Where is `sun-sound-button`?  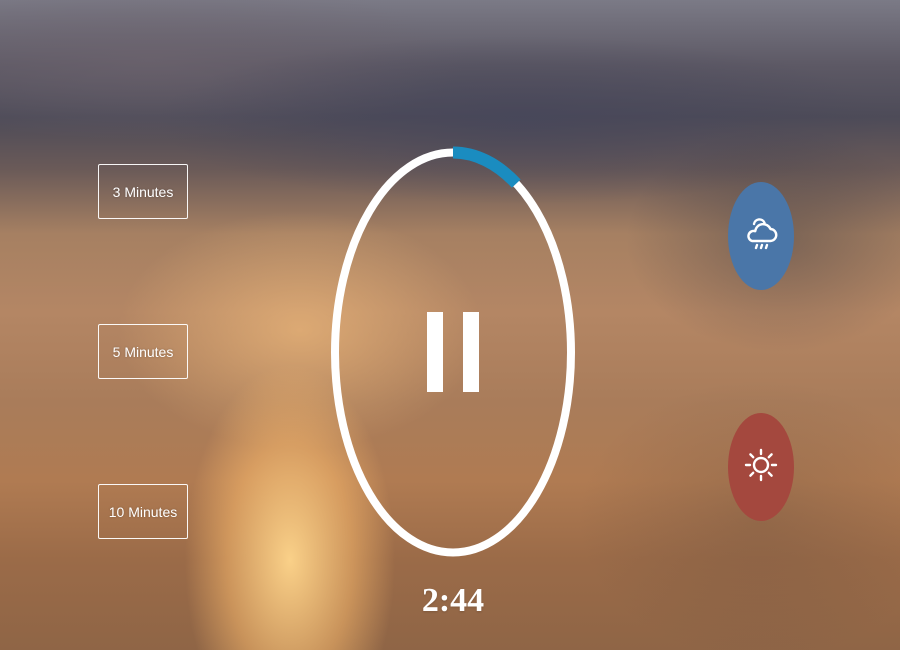
sun-sound-button is located at coordinates (761, 467).